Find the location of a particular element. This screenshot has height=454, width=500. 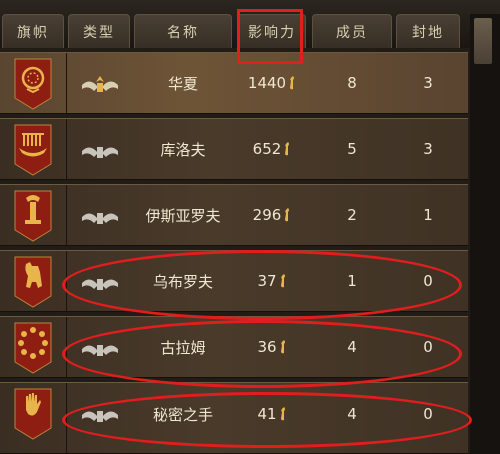

tower-emblem is located at coordinates (33, 216).